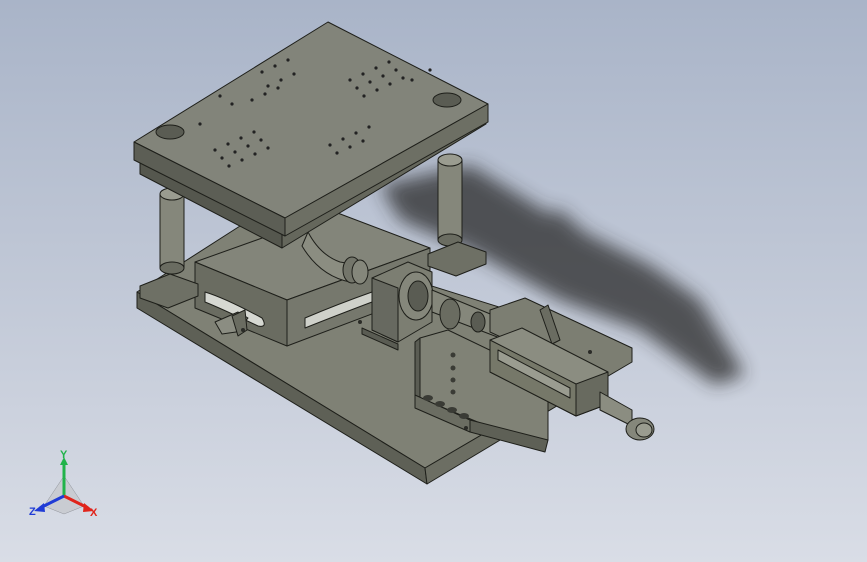 This screenshot has height=562, width=867. What do you see at coordinates (94, 513) in the screenshot?
I see `x-axis-label: X` at bounding box center [94, 513].